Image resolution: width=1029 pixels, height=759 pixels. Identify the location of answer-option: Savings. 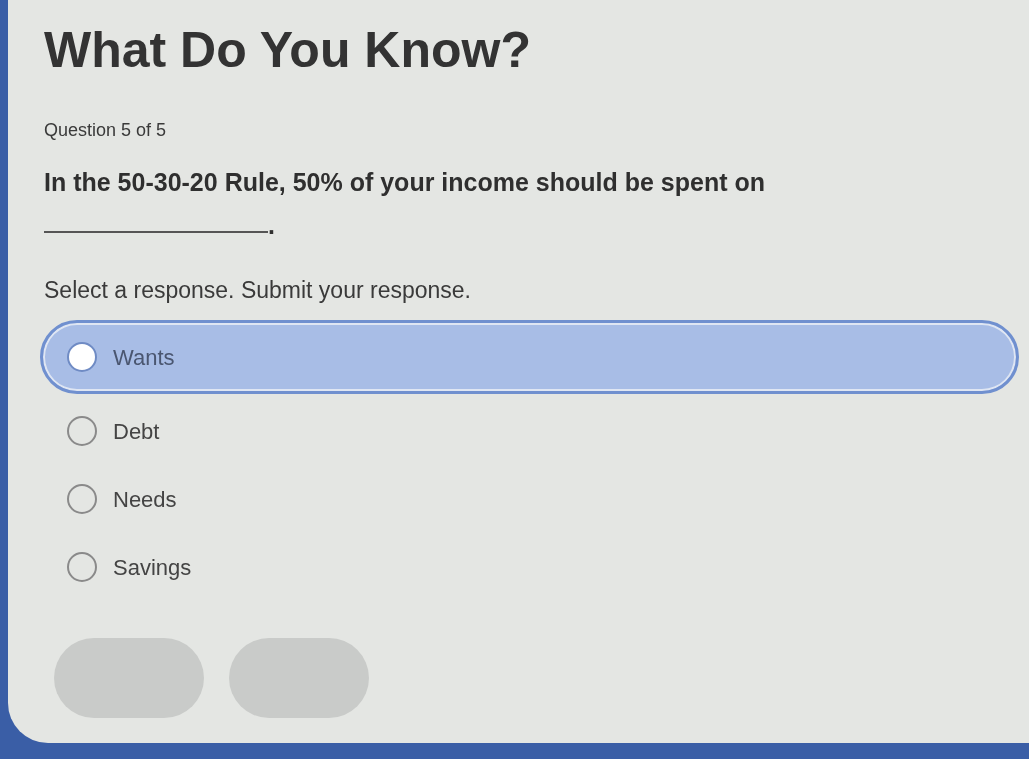
(529, 567).